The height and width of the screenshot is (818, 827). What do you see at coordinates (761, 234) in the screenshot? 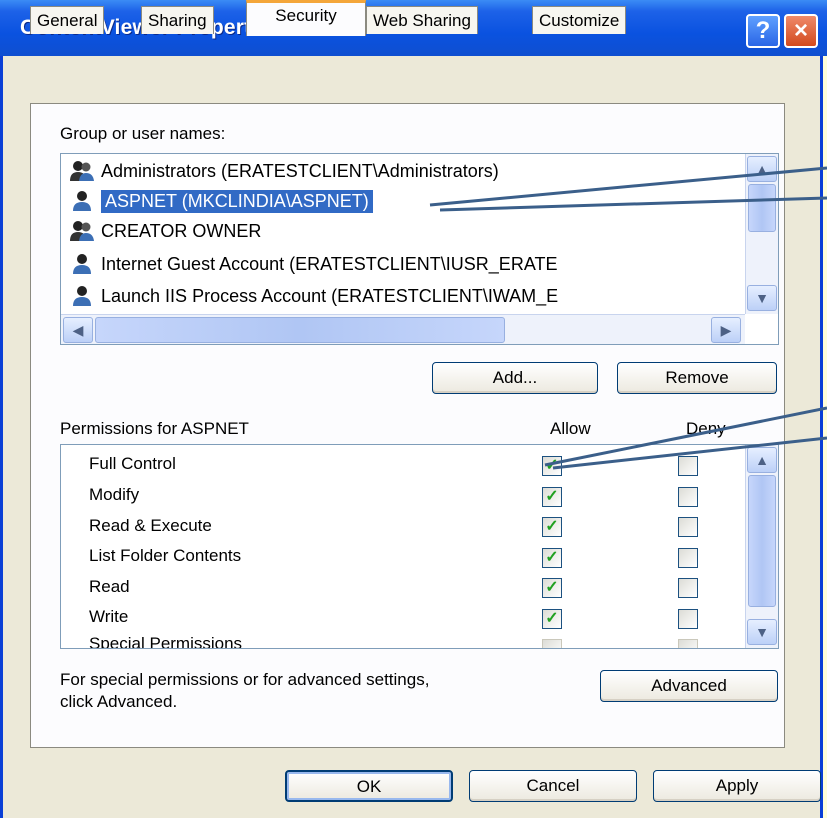
I see `group-list-vscroll: ▲ ▼` at bounding box center [761, 234].